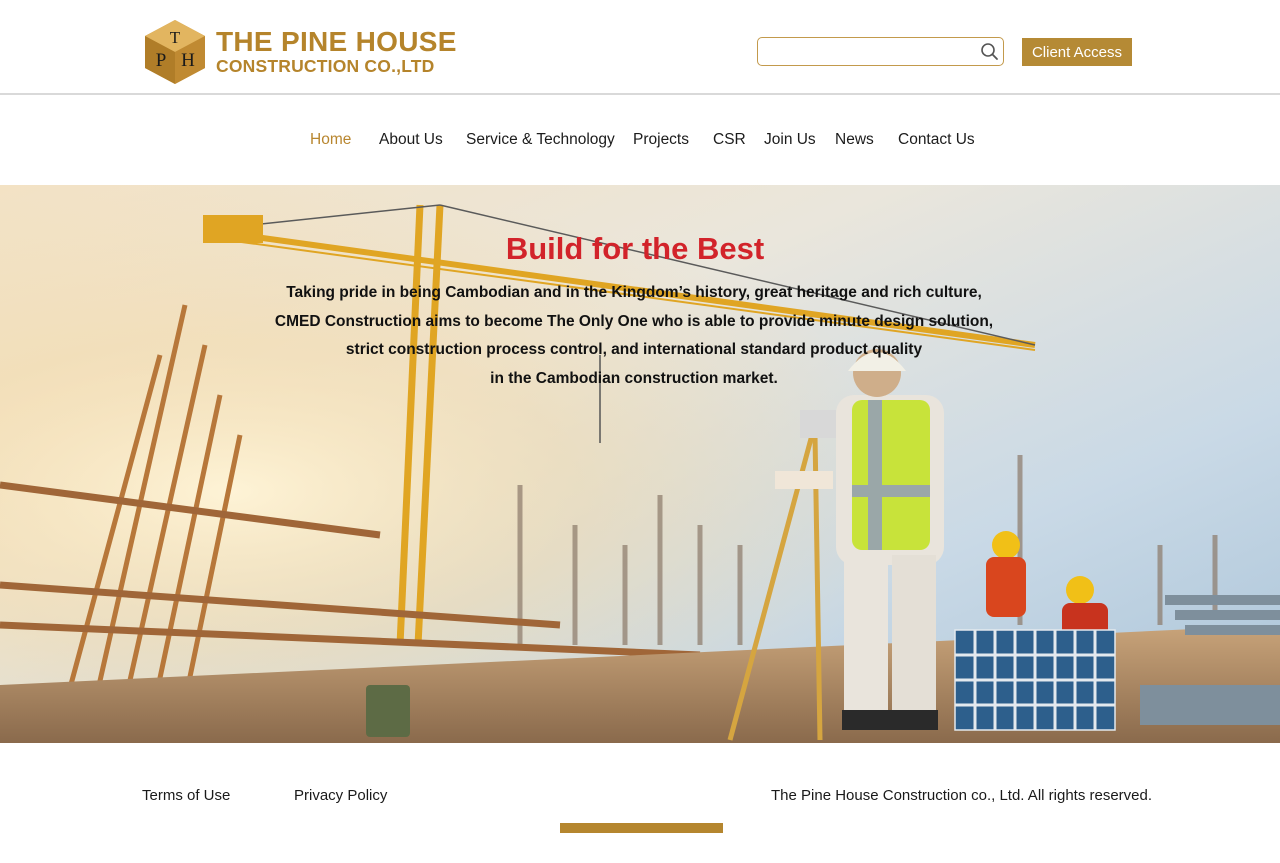  I want to click on svg-text: P, so click(161, 60).